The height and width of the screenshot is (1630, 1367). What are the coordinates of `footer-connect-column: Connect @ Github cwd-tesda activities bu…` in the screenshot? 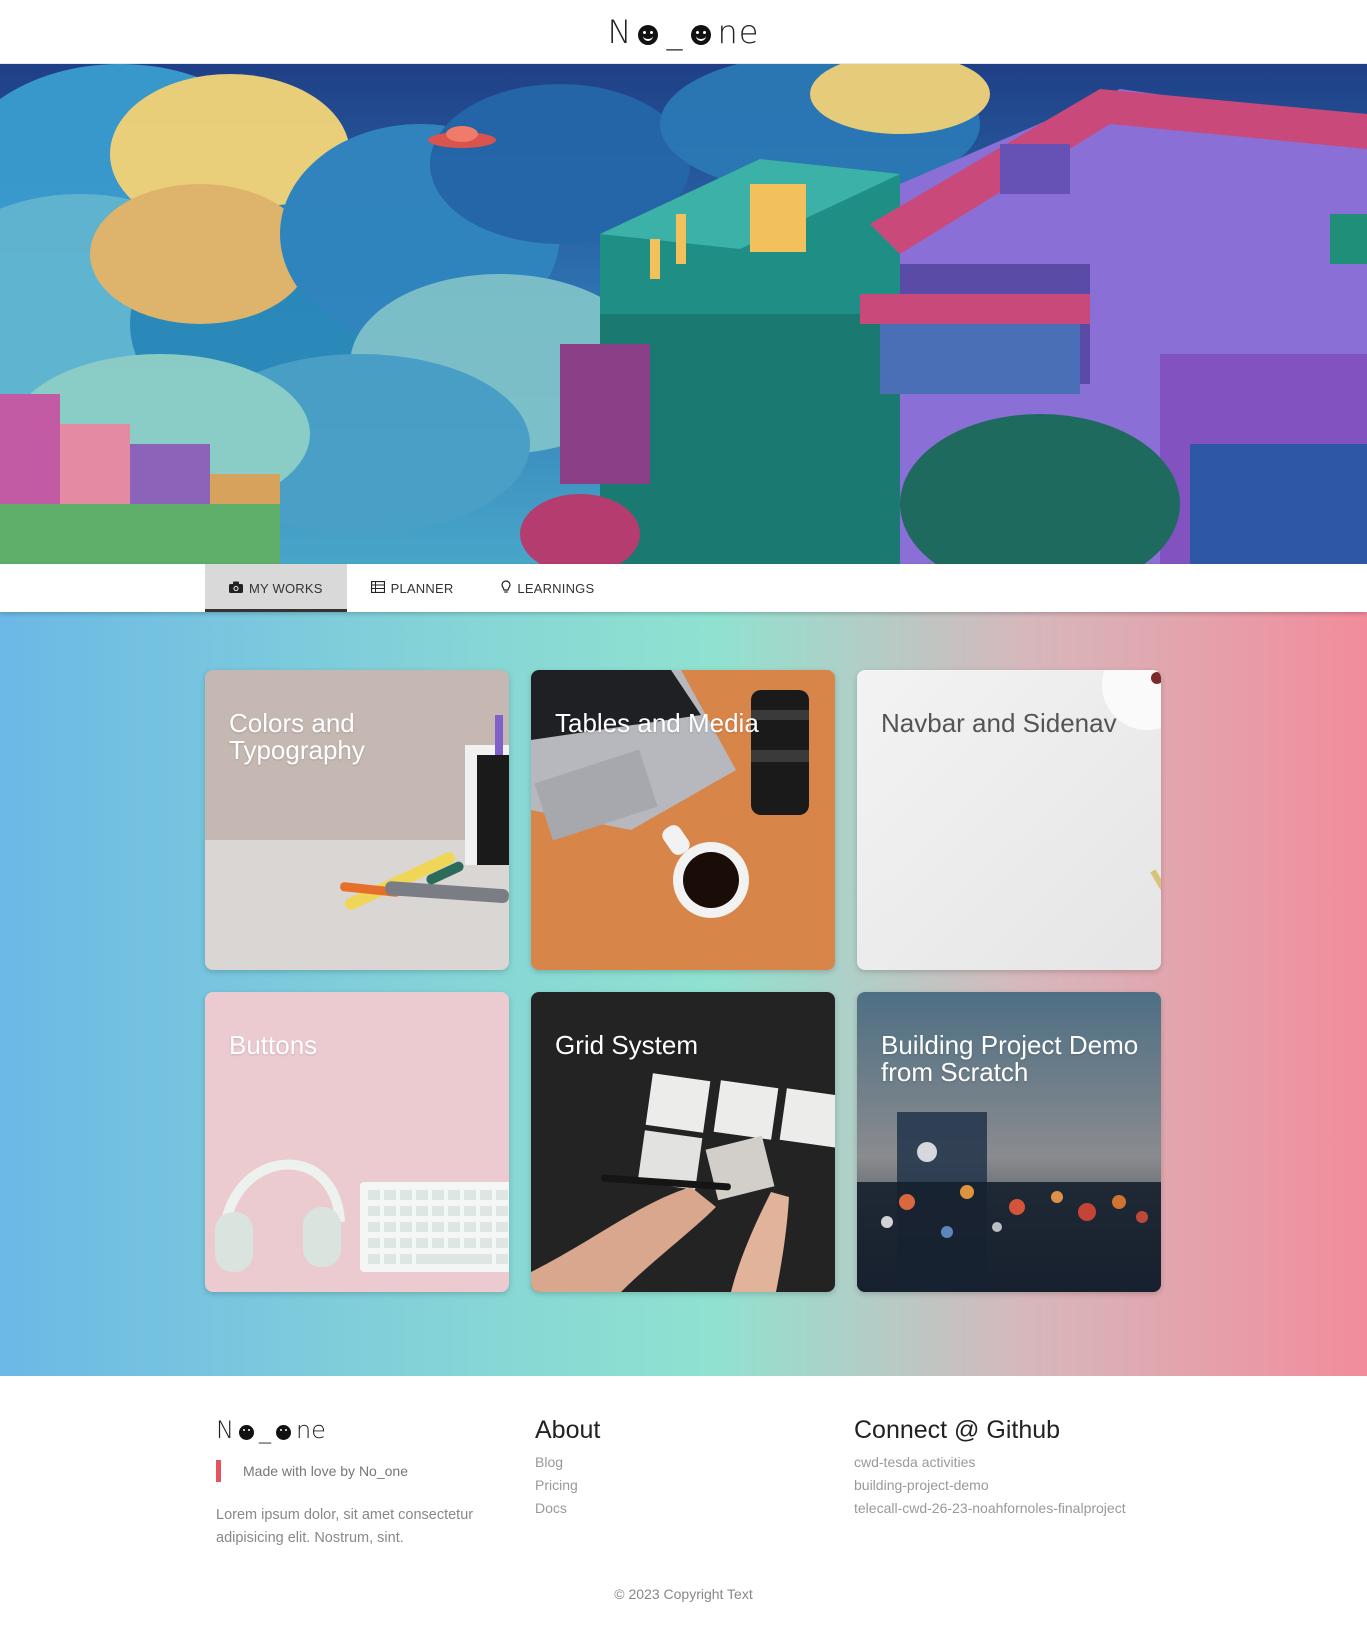 It's located at (990, 1467).